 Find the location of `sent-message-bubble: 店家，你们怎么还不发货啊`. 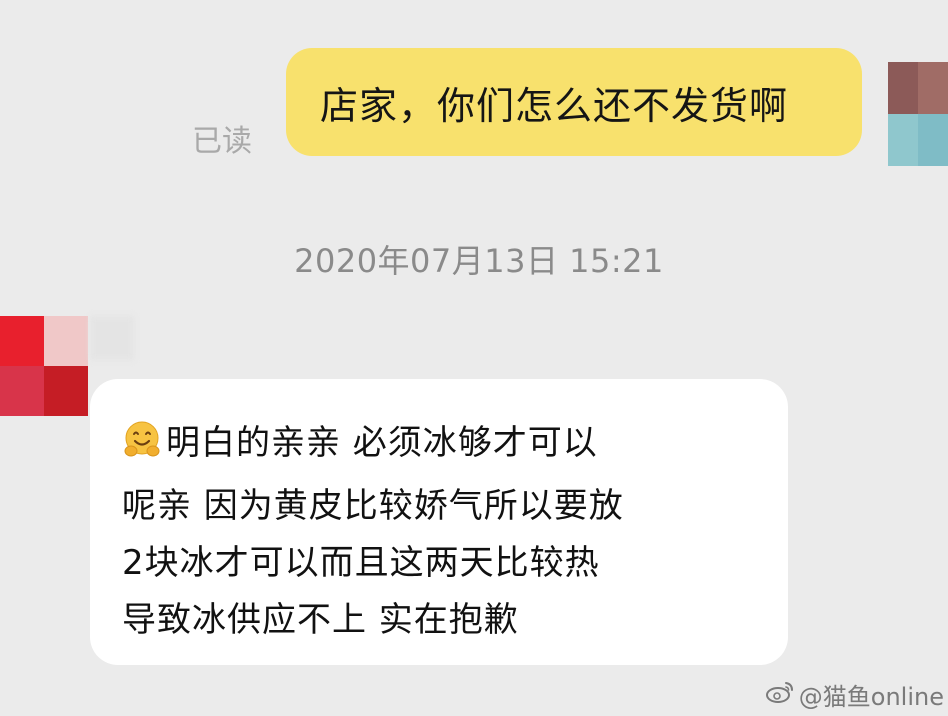

sent-message-bubble: 店家，你们怎么还不发货啊 is located at coordinates (574, 102).